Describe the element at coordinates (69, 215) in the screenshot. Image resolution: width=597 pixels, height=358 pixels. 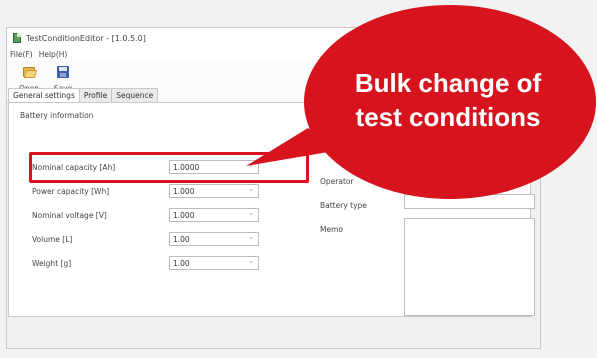
I see `nominal-voltage-label: Nominal voltage [V]` at that location.